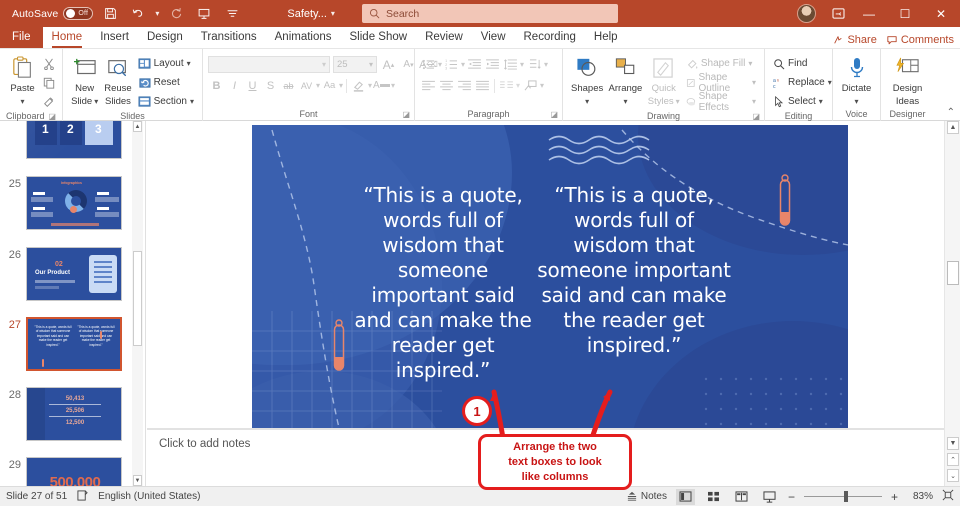 The height and width of the screenshot is (506, 960). I want to click on zoom-slider-thumb, so click(845, 496).